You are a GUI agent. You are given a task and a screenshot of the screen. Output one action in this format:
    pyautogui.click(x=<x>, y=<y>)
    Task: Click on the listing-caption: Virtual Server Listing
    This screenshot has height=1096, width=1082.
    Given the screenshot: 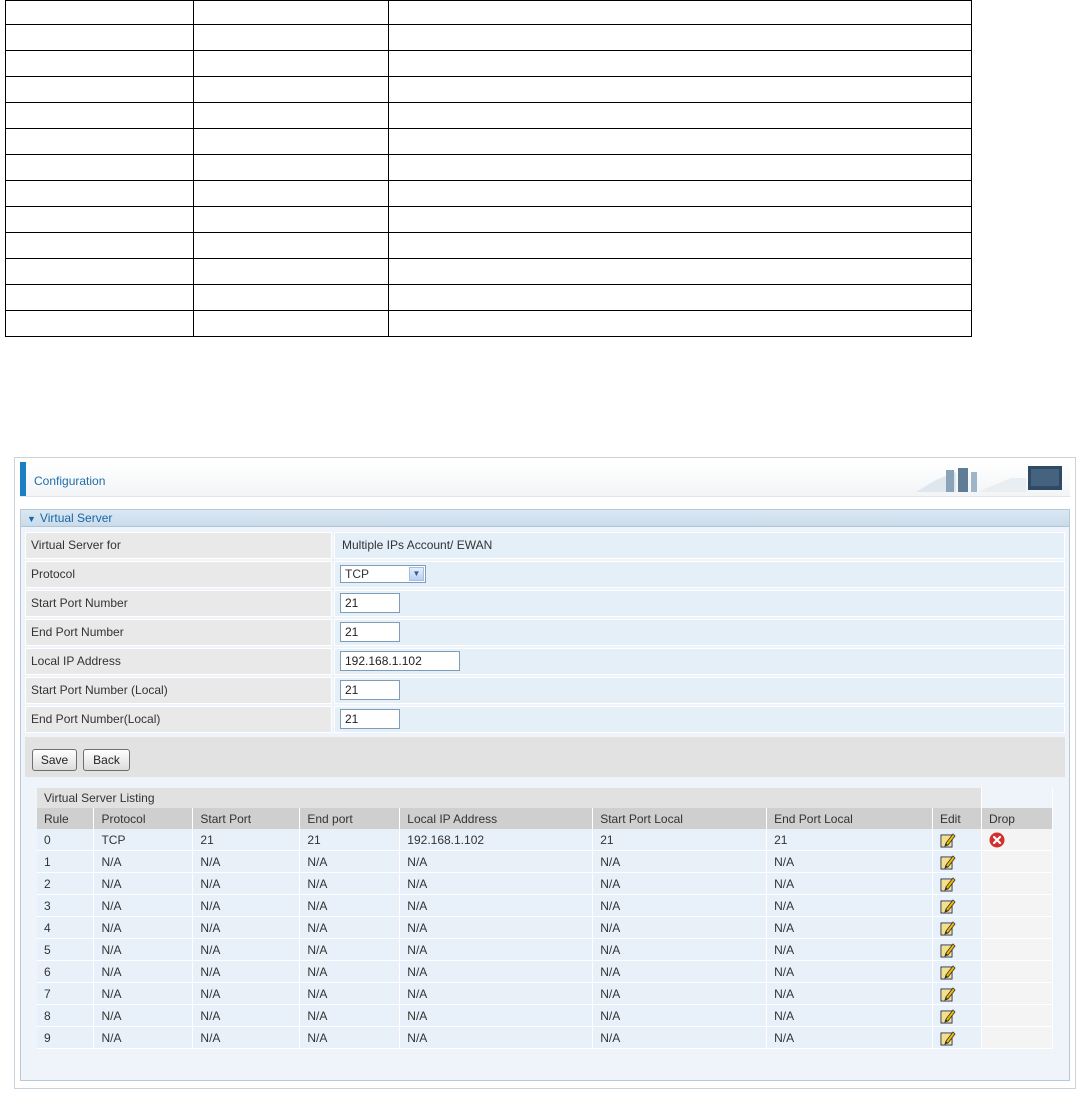 What is the action you would take?
    pyautogui.click(x=509, y=798)
    